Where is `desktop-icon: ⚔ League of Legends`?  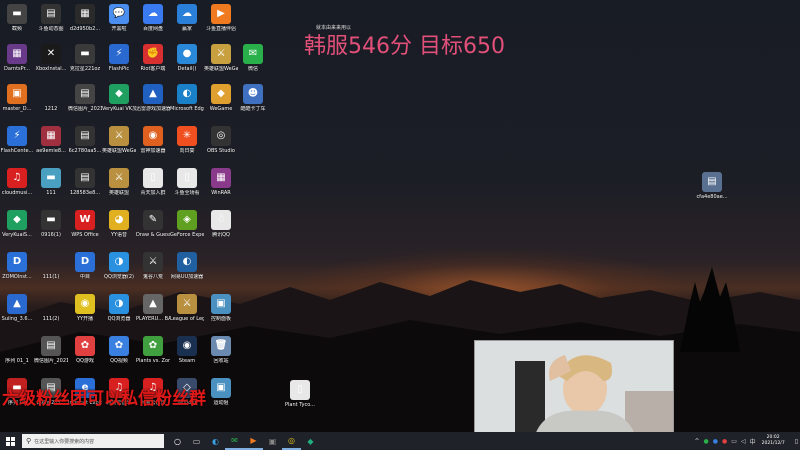
desktop-icon: ⚔ League of Legends is located at coordinates (187, 314).